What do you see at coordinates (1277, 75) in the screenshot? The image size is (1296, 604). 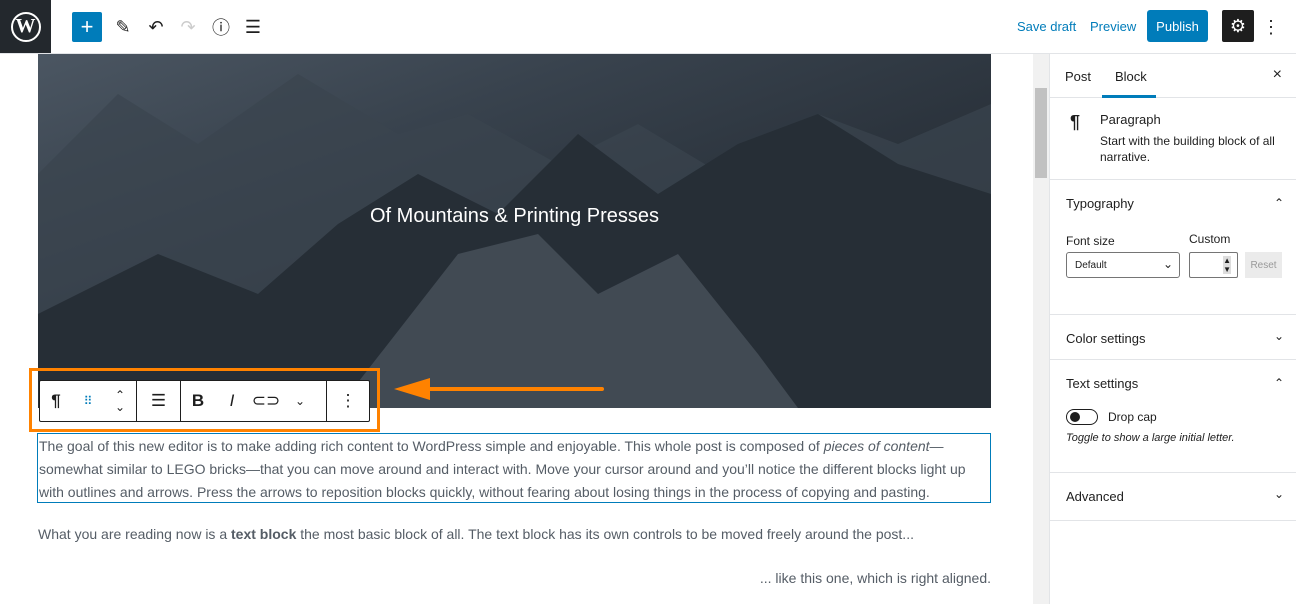 I see `close-icon: ×` at bounding box center [1277, 75].